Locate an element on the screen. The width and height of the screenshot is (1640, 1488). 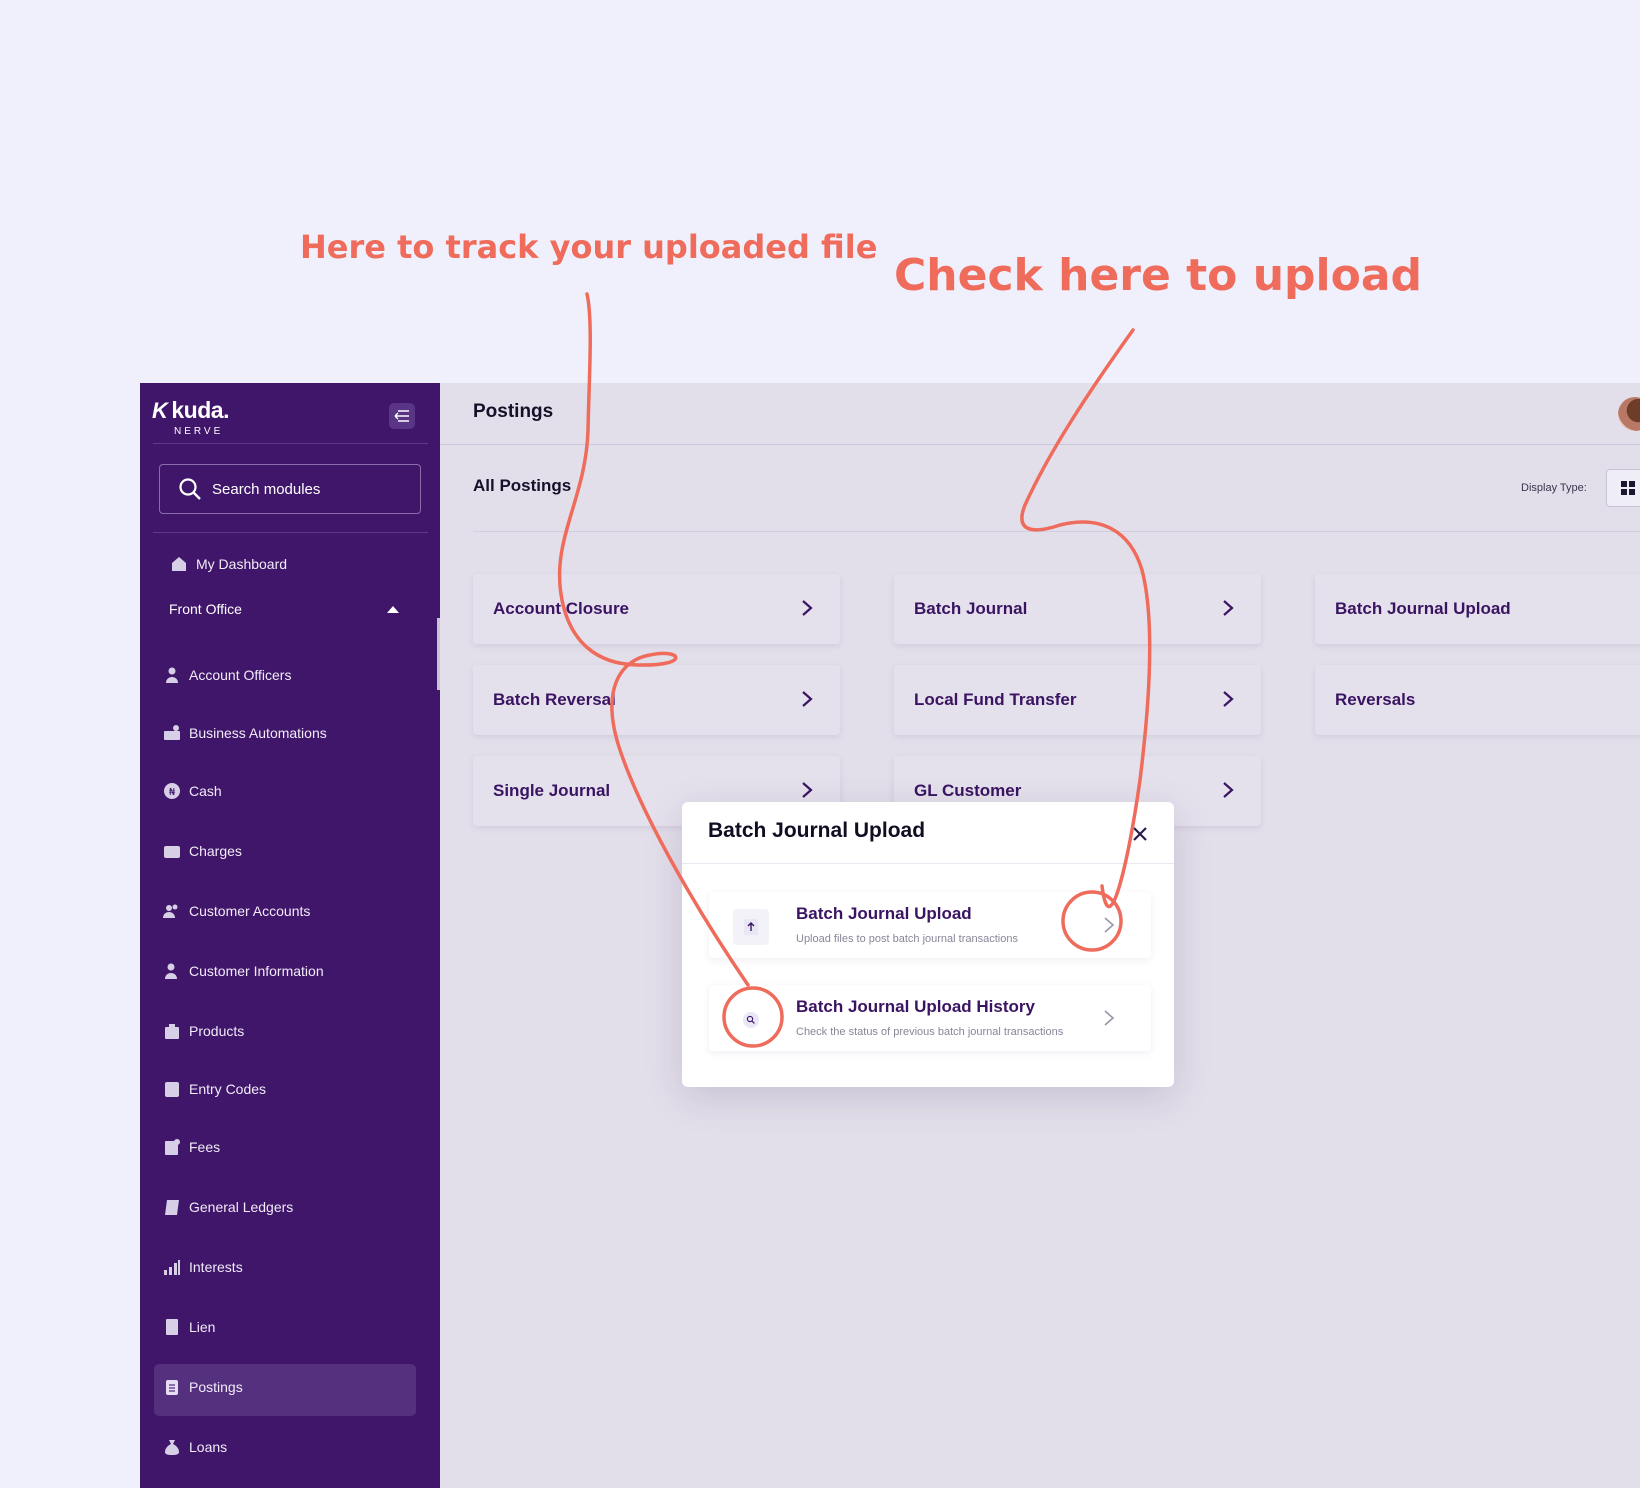
sidebar-item-label: Interests is located at coordinates (216, 1267).